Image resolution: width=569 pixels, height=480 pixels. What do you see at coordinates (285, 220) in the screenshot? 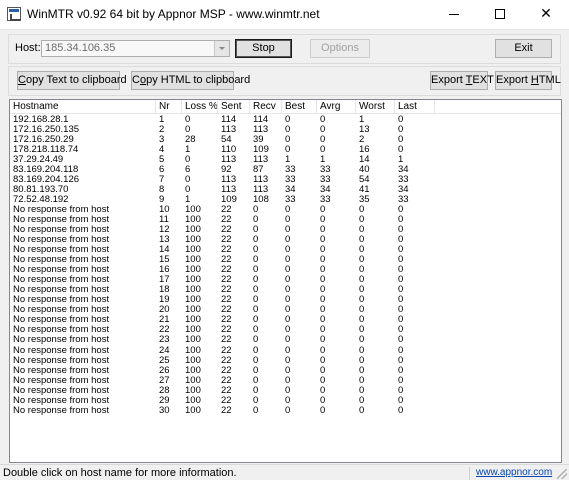
I see `table-row: No response from host 11 100 22 0 0 0 0 0` at bounding box center [285, 220].